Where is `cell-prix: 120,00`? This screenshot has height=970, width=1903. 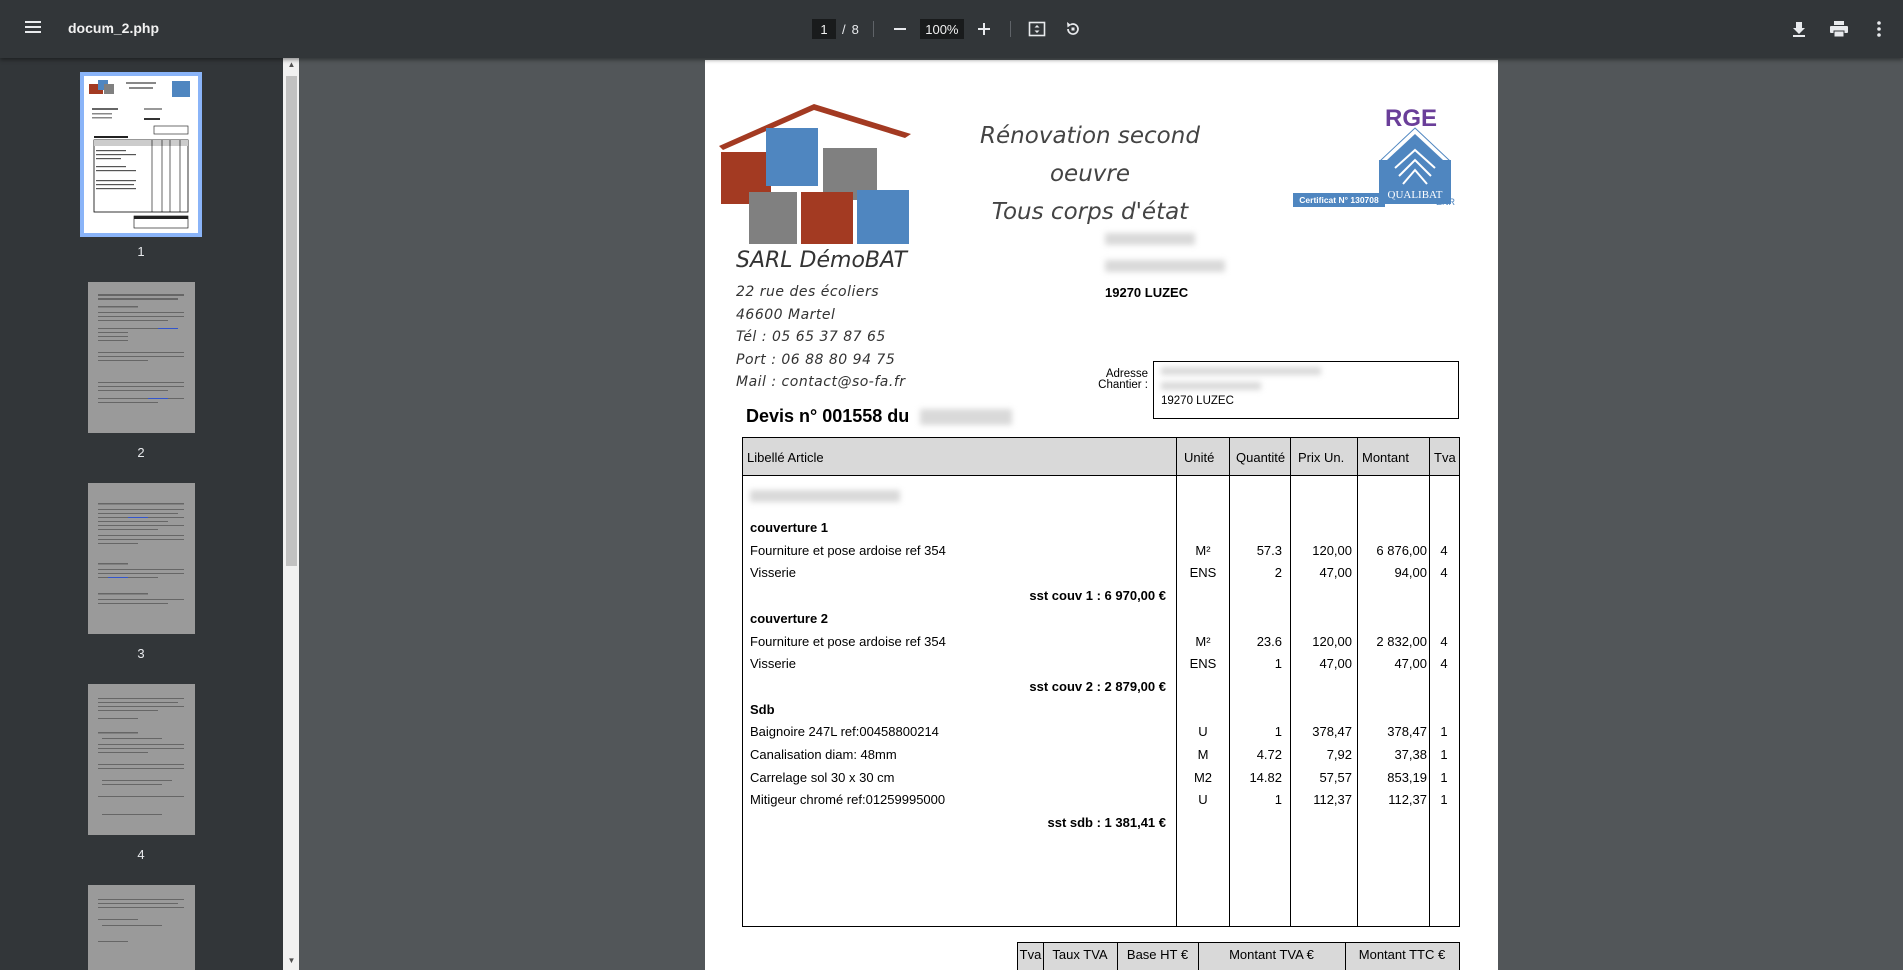 cell-prix: 120,00 is located at coordinates (1332, 550).